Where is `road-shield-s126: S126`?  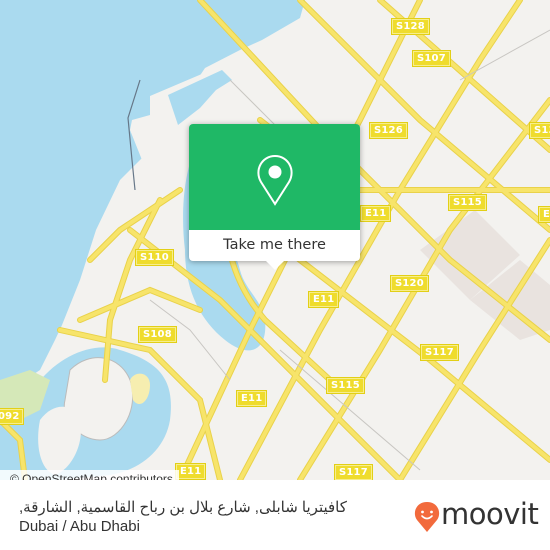 road-shield-s126: S126 is located at coordinates (388, 130).